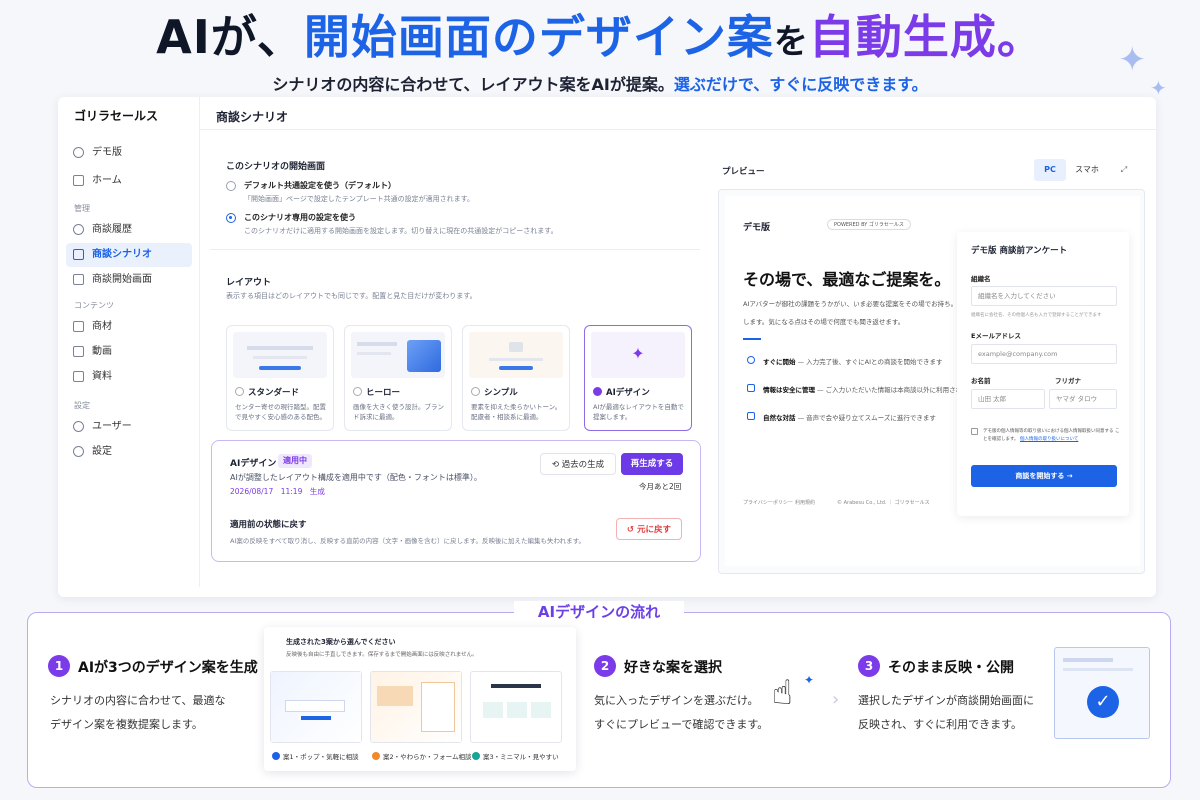 This screenshot has height=800, width=1200. Describe the element at coordinates (516, 412) in the screenshot. I see `layout-card-desc: 要素を抑えた柔らかいトーン。配慮者・相談系に最適。` at that location.